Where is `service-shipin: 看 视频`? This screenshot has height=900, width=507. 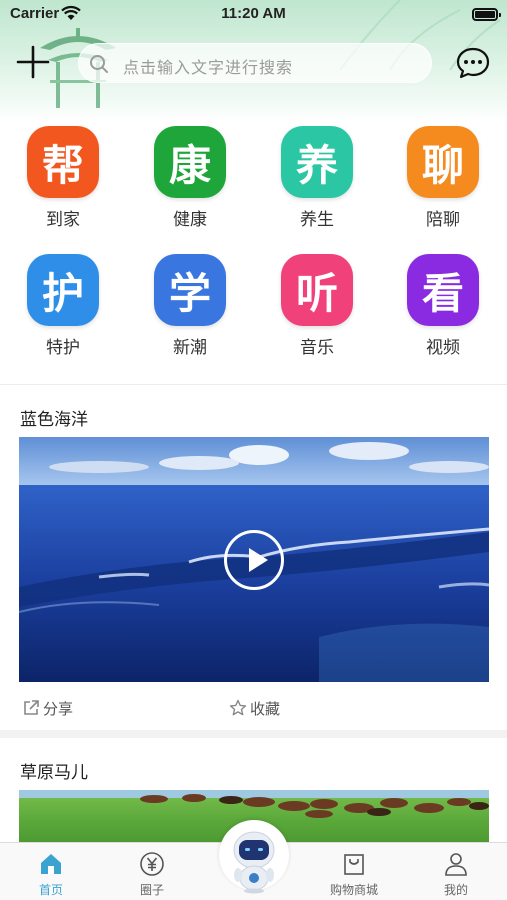 service-shipin: 看 视频 is located at coordinates (443, 314).